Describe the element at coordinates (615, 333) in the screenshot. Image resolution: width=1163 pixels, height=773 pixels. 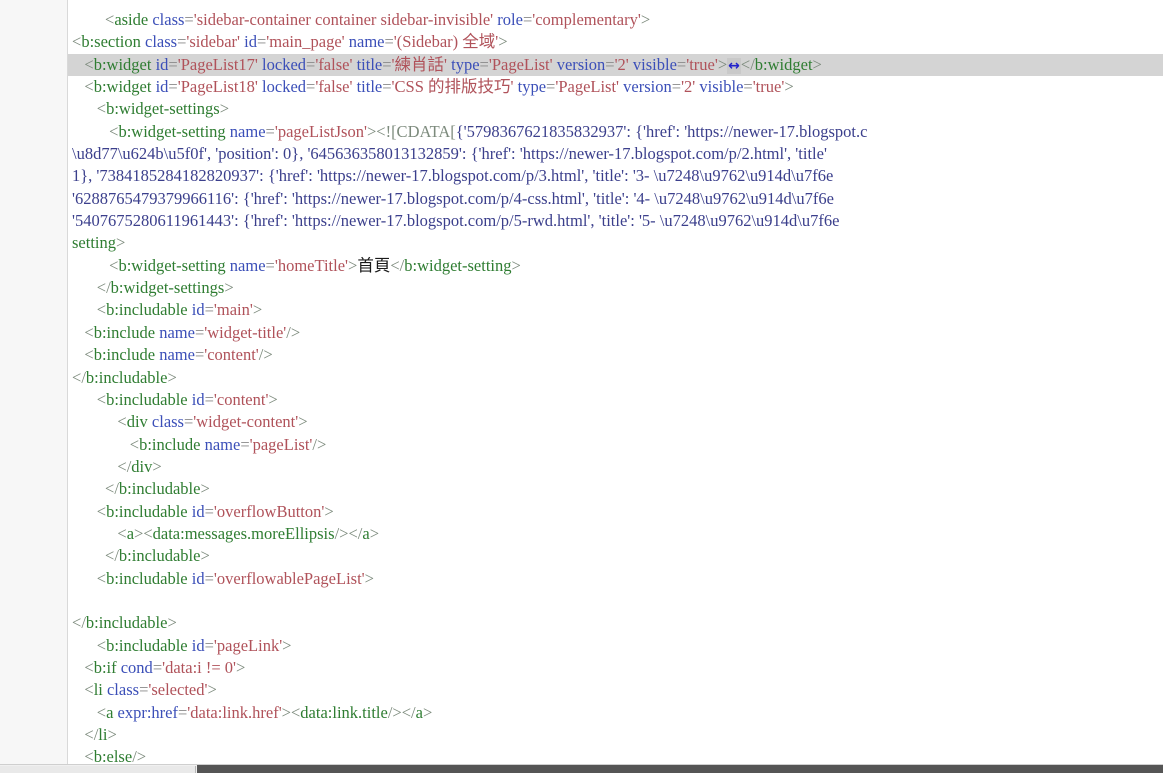
I see `code-line: <b:include name='widget-title'/>` at that location.